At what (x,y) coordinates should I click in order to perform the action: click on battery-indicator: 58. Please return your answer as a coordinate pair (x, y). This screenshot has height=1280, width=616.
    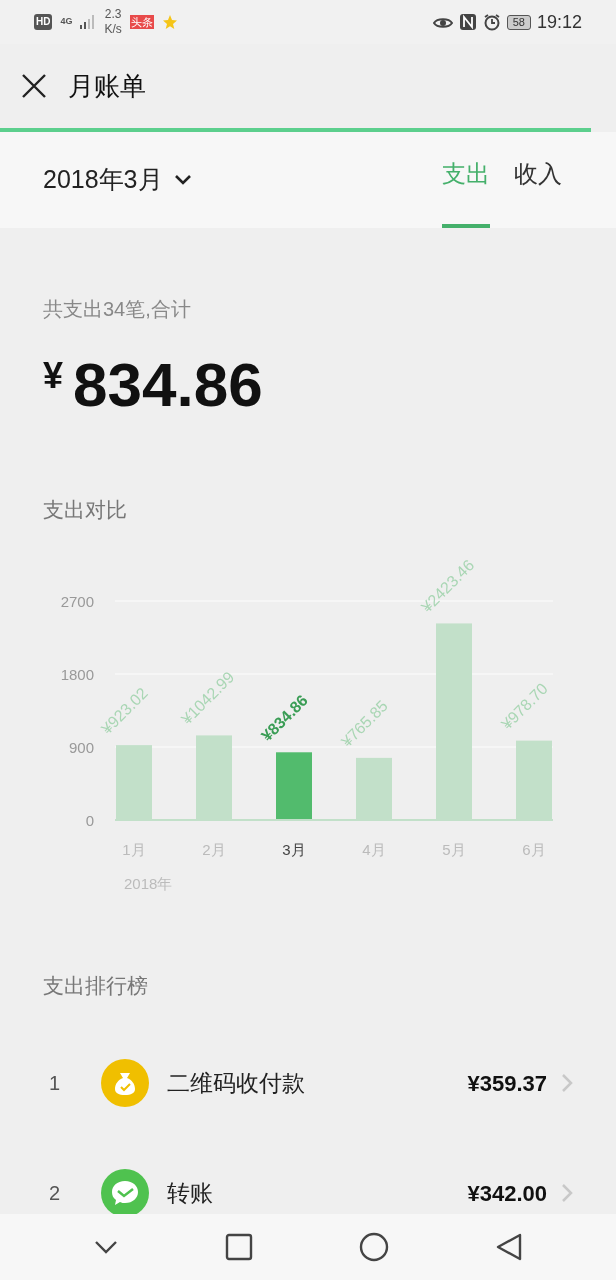
    Looking at the image, I should click on (518, 22).